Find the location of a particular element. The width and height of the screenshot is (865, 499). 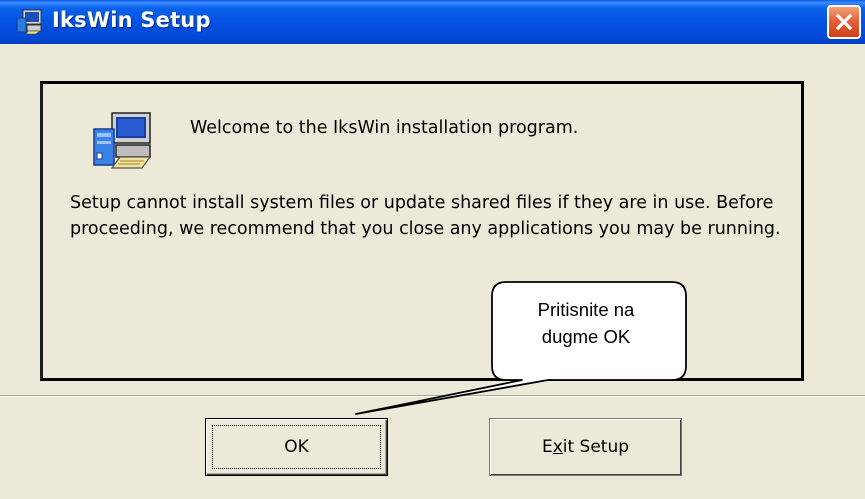

callout-line-2: dugme OK is located at coordinates (586, 336).